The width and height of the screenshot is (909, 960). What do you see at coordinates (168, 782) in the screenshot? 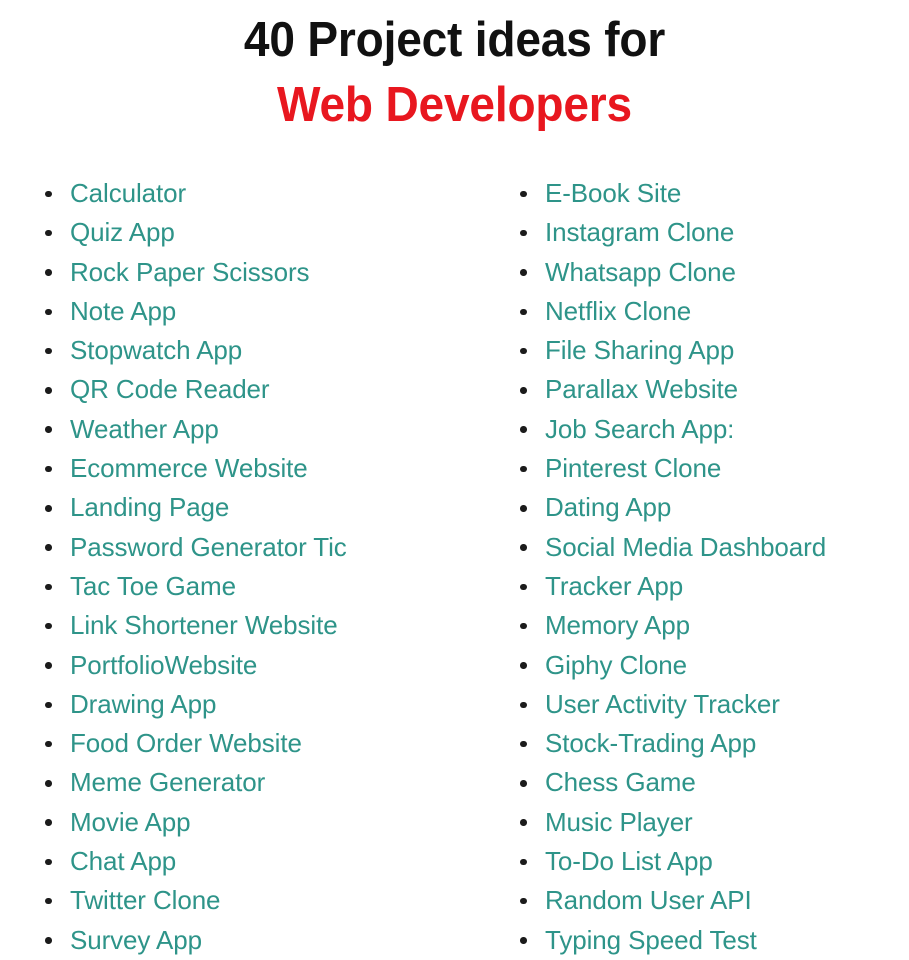
I see `list-item-label: Meme Generator` at bounding box center [168, 782].